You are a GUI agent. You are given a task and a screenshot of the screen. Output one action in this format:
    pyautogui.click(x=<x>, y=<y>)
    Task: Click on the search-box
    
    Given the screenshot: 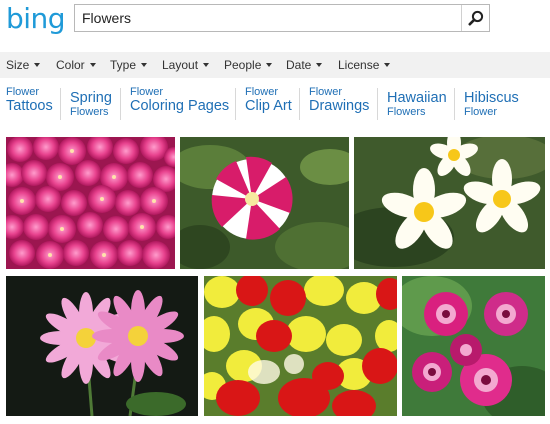 What is the action you would take?
    pyautogui.click(x=282, y=18)
    